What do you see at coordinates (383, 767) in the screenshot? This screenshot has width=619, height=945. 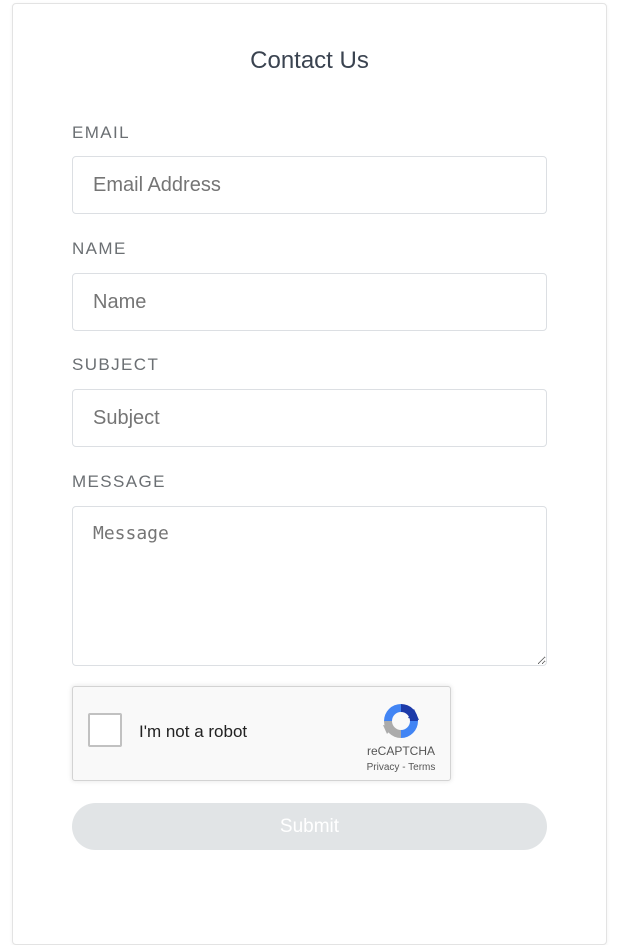 I see `recaptcha-privacy-link: Privacy` at bounding box center [383, 767].